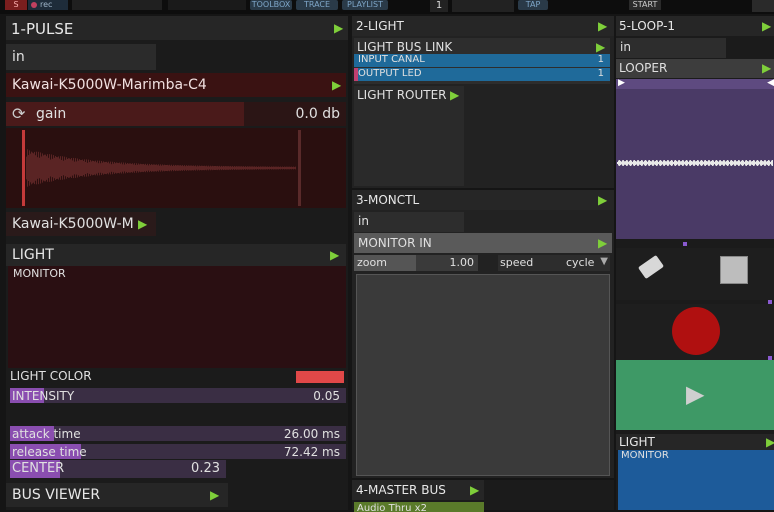  I want to click on bus-link-title: LIGHT BUS LINK, so click(405, 47).